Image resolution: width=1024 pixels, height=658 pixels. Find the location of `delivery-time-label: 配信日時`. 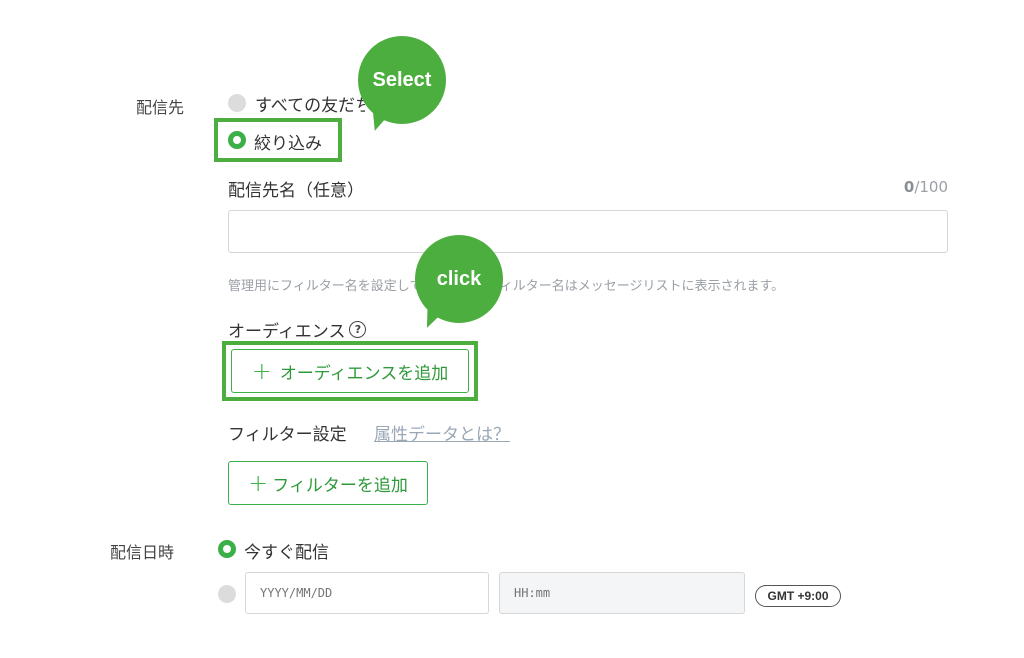

delivery-time-label: 配信日時 is located at coordinates (142, 552).